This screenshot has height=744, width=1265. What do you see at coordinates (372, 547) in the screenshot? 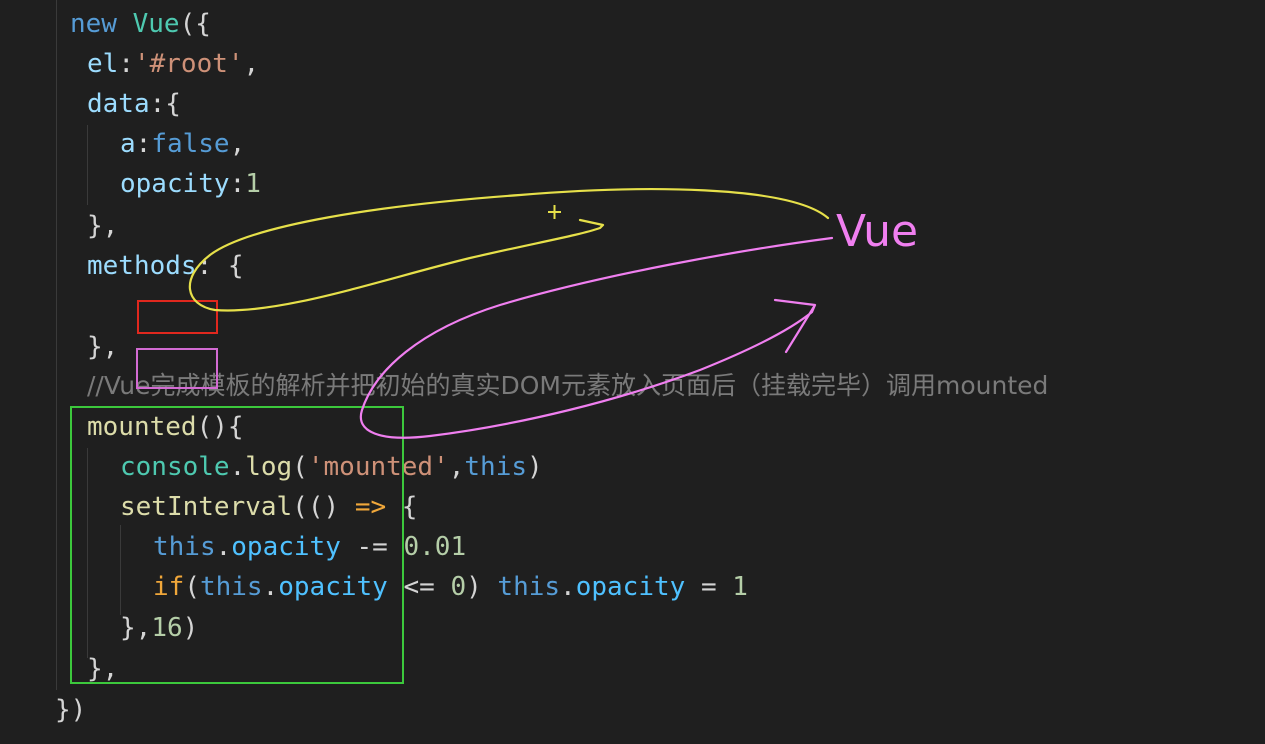
I see `operator: -=` at bounding box center [372, 547].